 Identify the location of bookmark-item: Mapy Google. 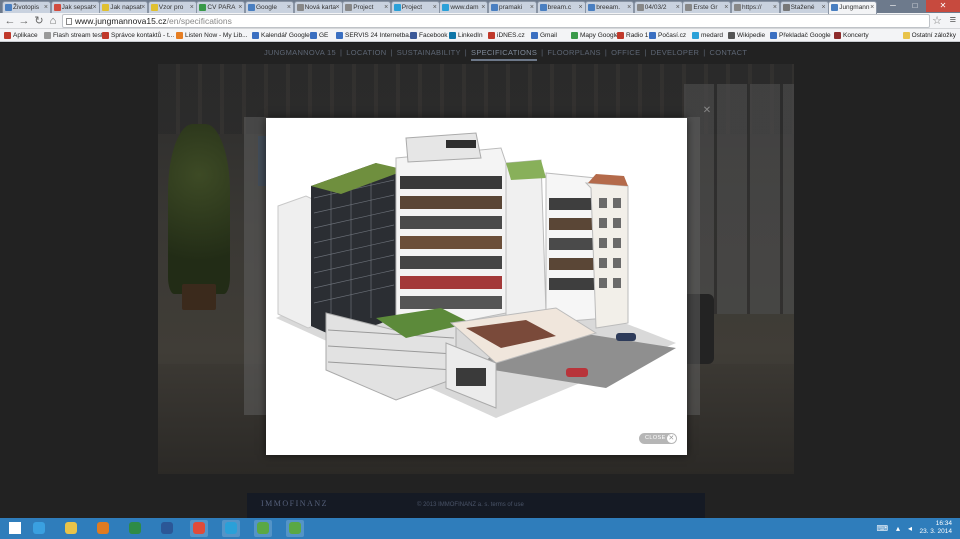
(595, 35).